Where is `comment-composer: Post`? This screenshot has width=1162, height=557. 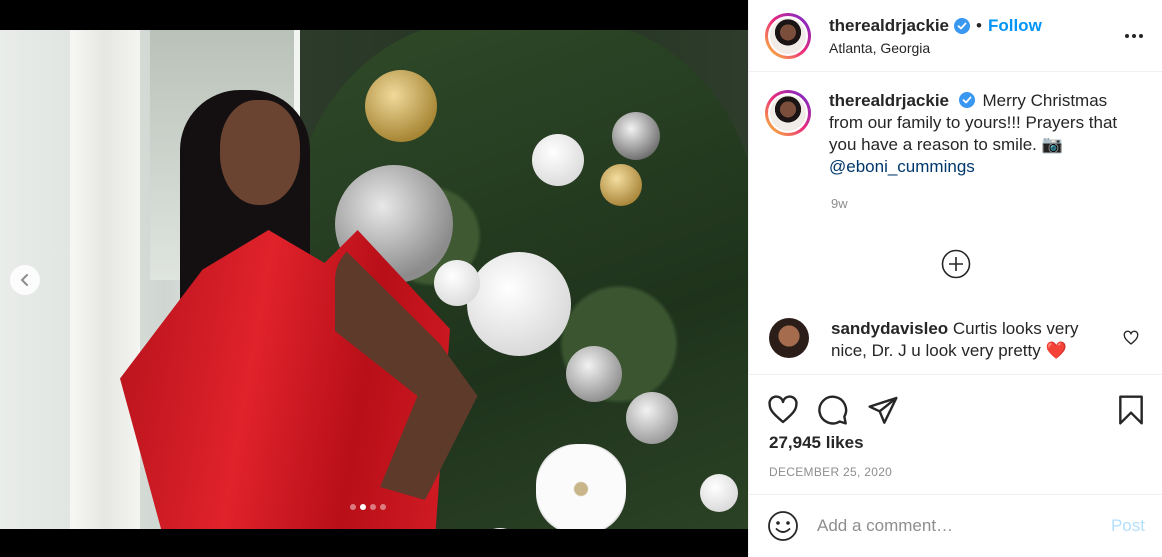 comment-composer: Post is located at coordinates (955, 525).